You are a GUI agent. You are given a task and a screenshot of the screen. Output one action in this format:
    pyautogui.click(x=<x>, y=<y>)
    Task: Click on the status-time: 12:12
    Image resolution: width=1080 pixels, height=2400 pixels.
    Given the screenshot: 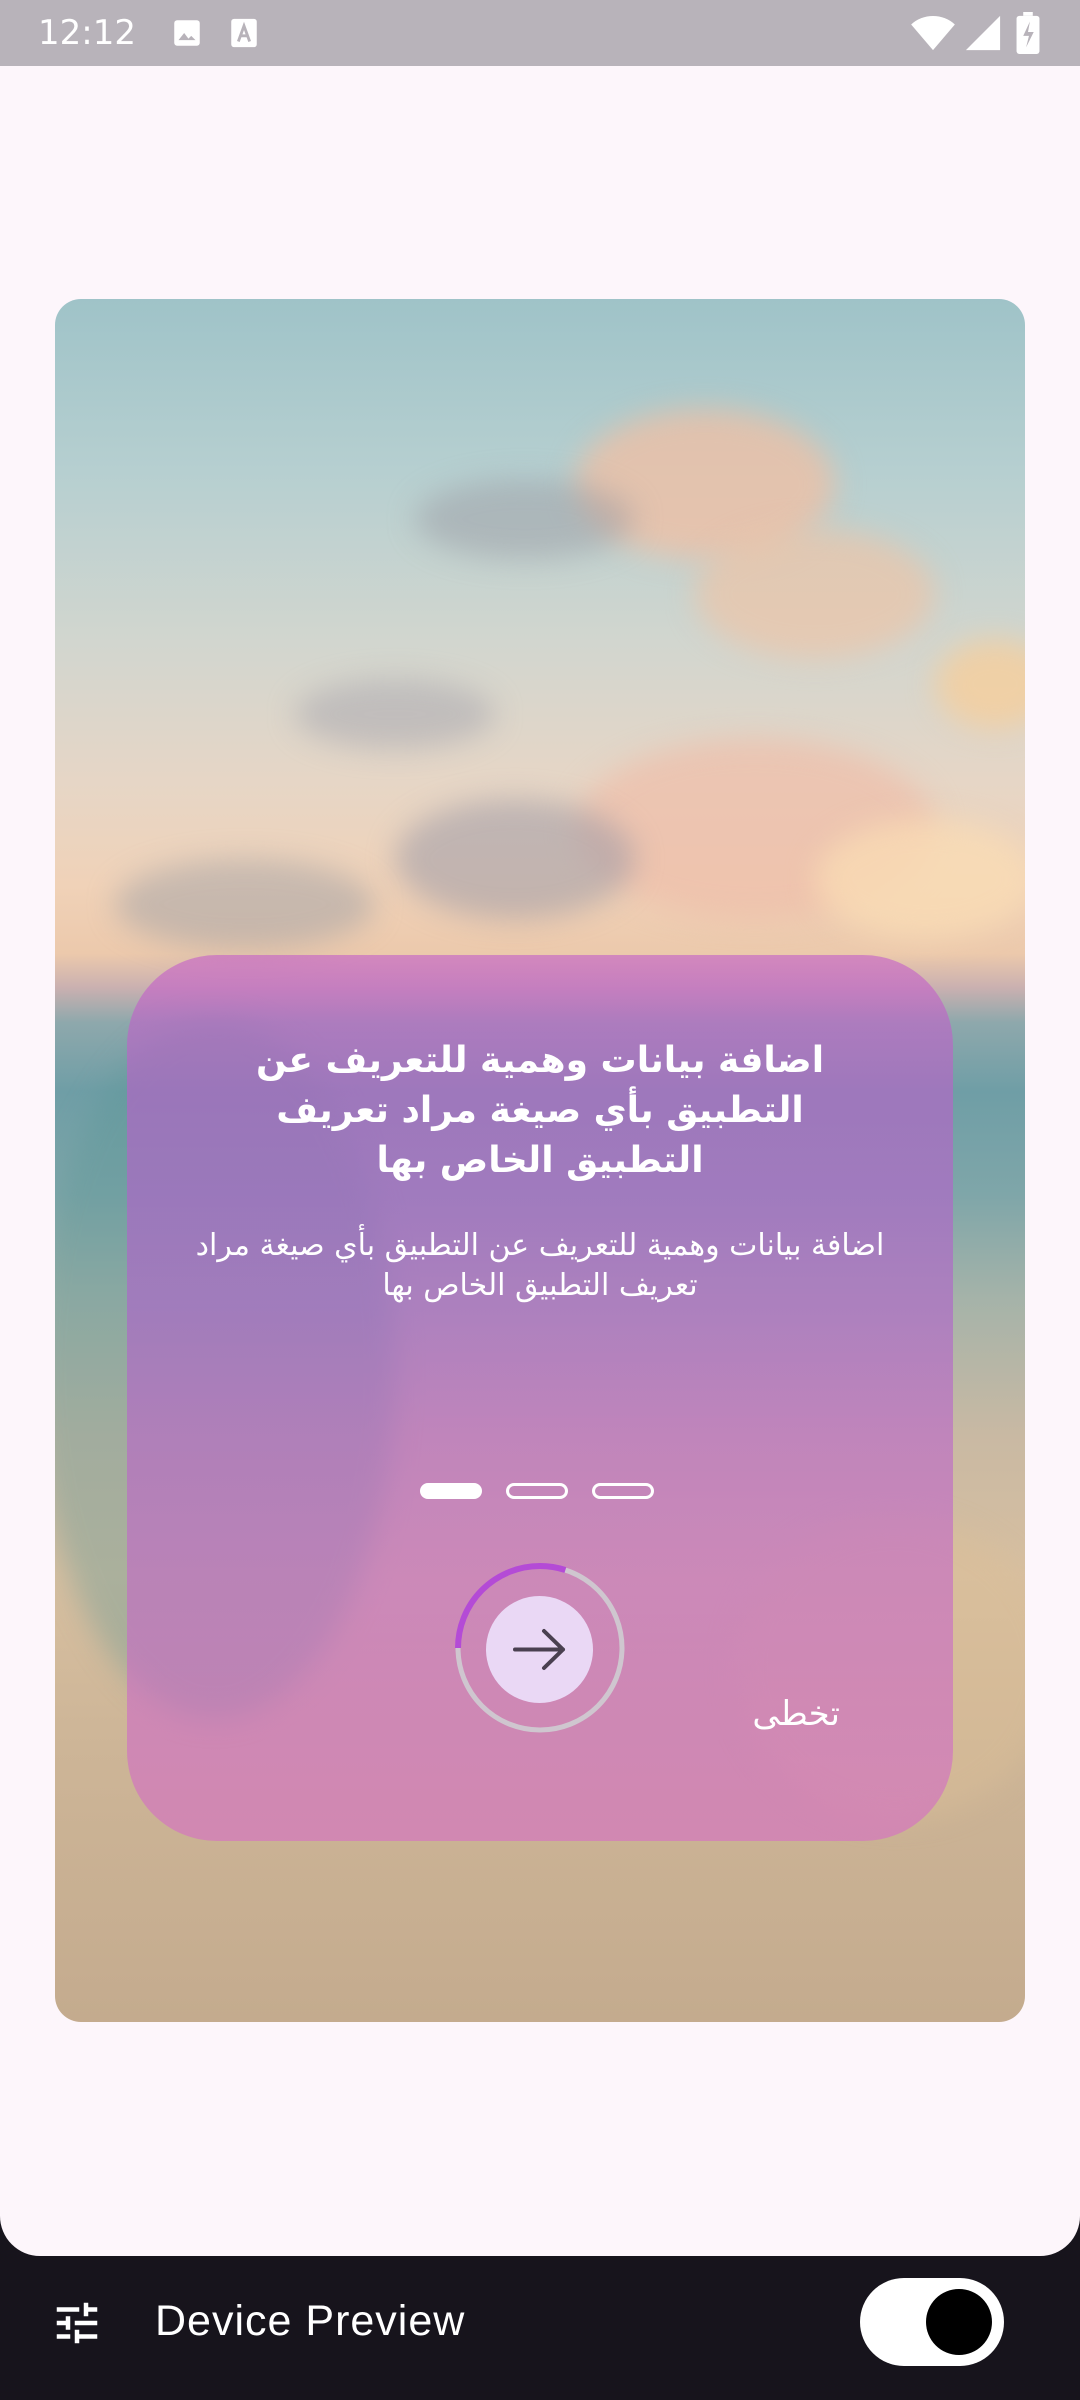 What is the action you would take?
    pyautogui.click(x=87, y=33)
    